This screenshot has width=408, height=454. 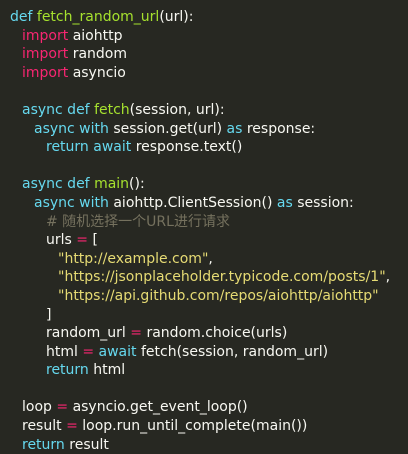 I want to click on module-name: aiohttp, so click(x=97, y=35).